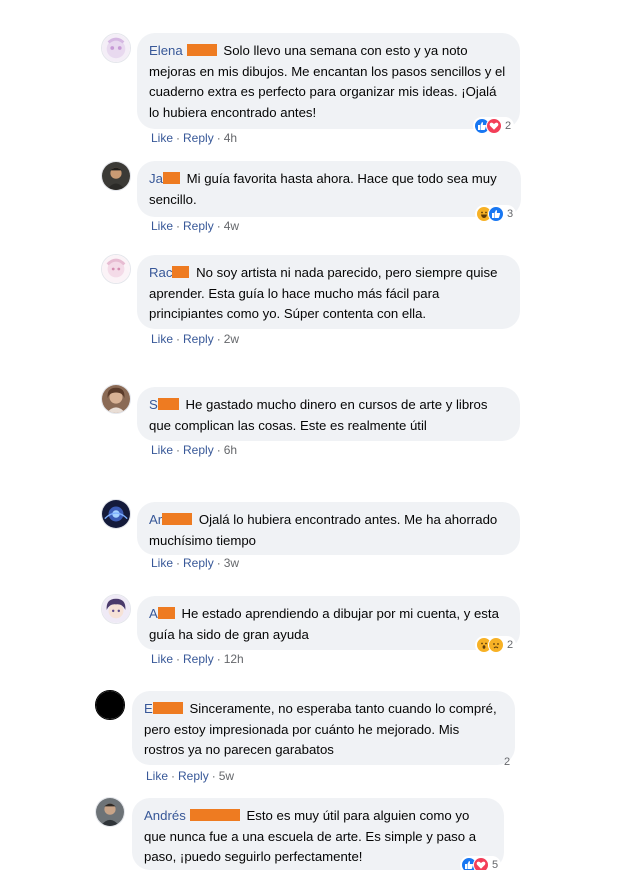  I want to click on reaction-count: 3, so click(510, 214).